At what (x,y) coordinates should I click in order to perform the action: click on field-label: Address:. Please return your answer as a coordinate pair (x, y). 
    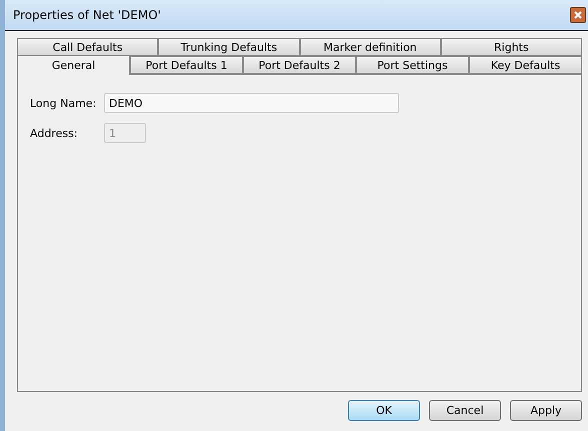
    Looking at the image, I should click on (54, 133).